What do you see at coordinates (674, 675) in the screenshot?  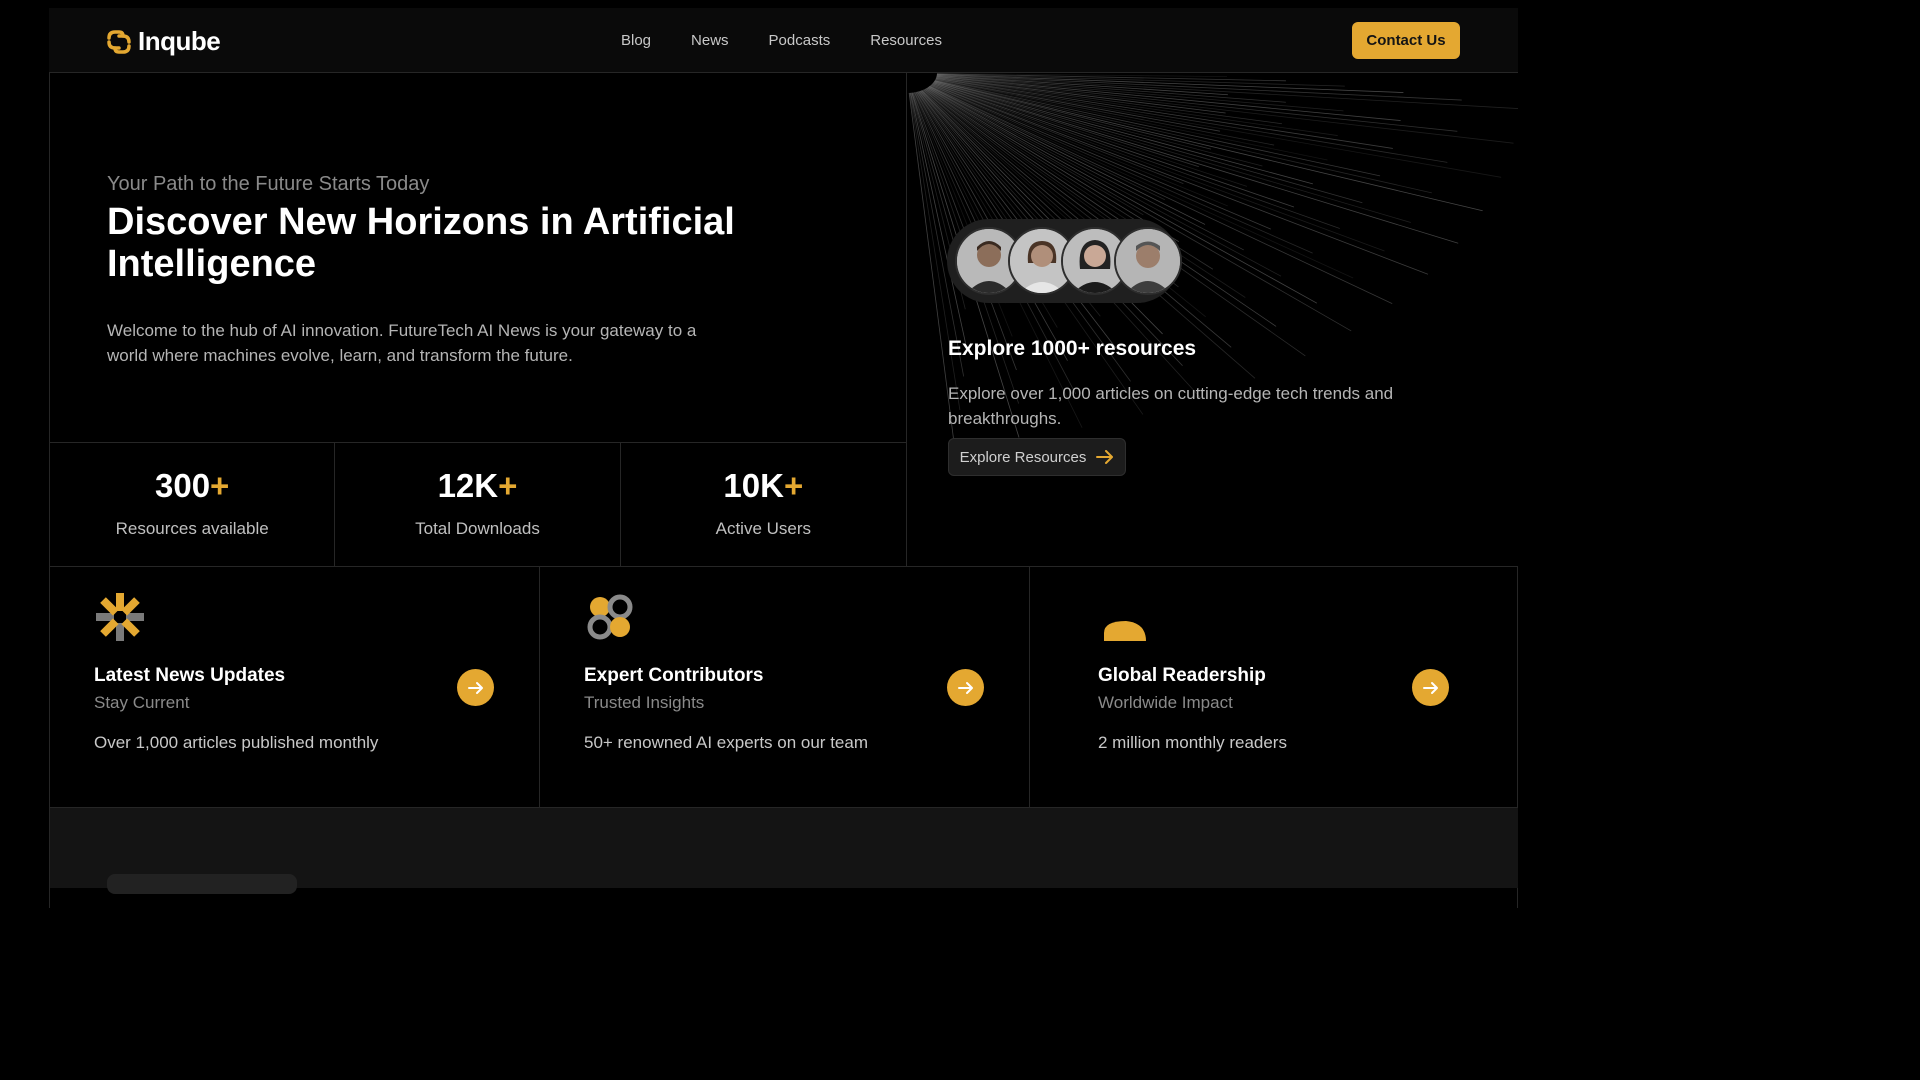 I see `feature-title: Expert Contributors` at bounding box center [674, 675].